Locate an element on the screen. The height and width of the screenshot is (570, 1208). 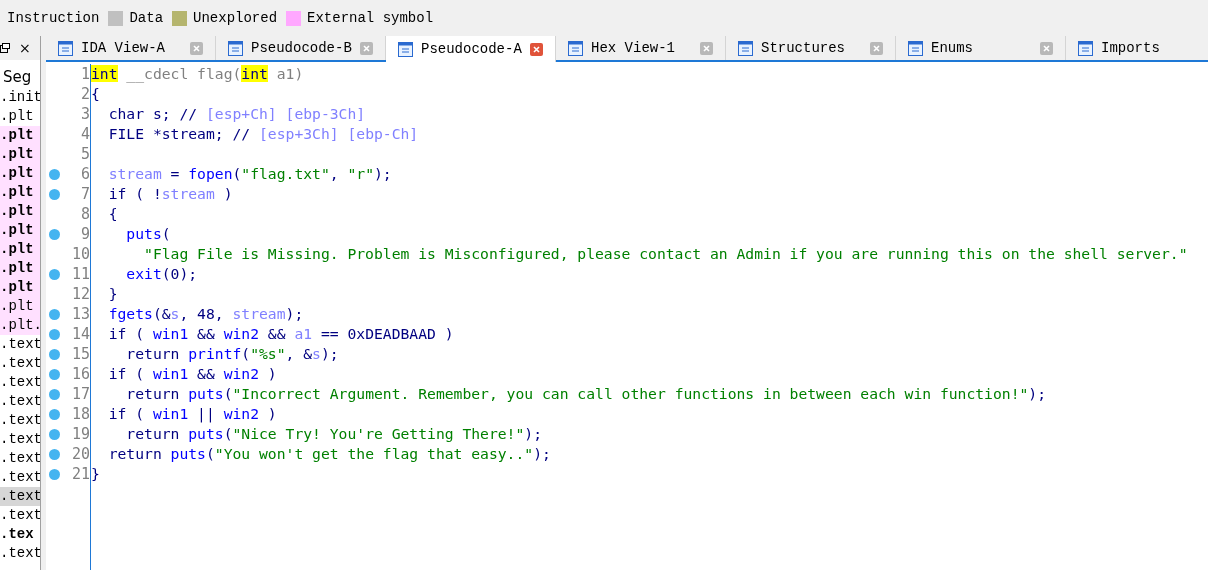
code-line: stream = fopen("flag.txt", "r"); is located at coordinates (249, 174).